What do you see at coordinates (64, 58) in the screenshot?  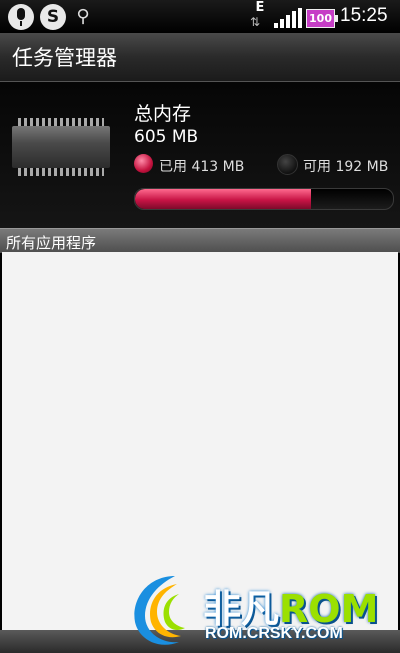 I see `page-title: 任务管理器` at bounding box center [64, 58].